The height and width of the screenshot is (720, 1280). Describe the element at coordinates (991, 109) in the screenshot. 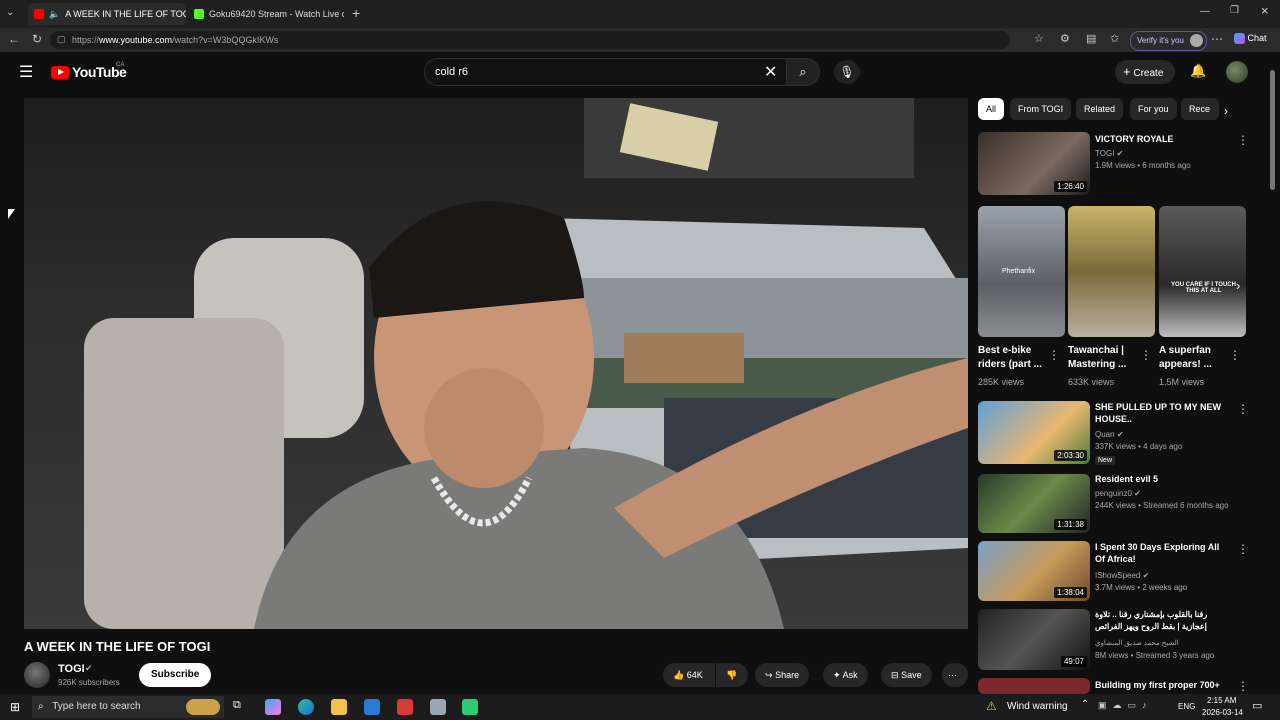

I see `chip-all: All` at that location.